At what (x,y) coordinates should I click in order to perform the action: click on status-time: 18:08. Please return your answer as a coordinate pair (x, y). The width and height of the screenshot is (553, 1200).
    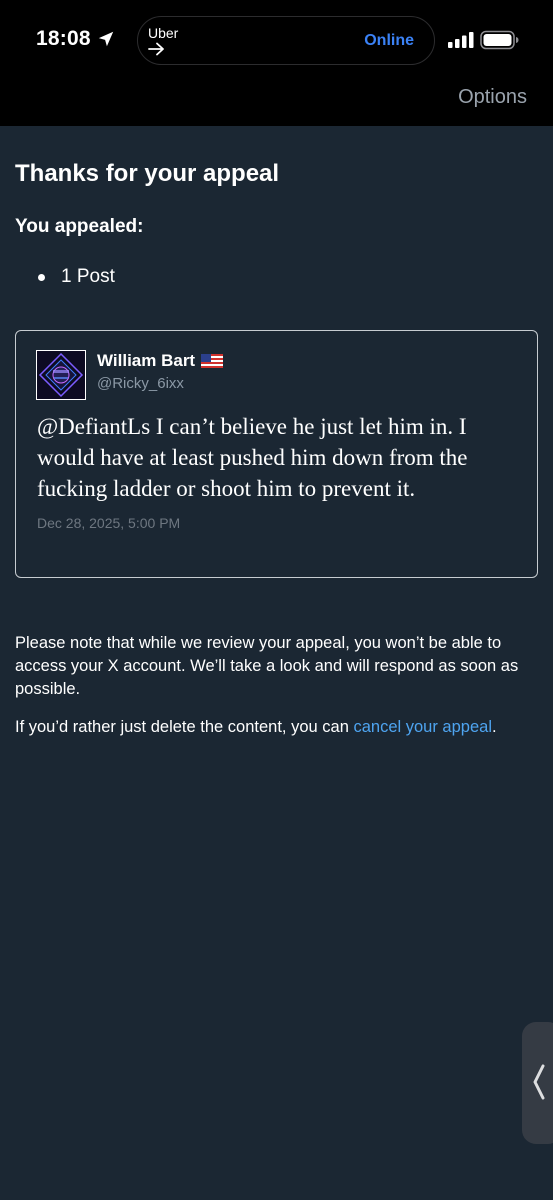
    Looking at the image, I should click on (75, 39).